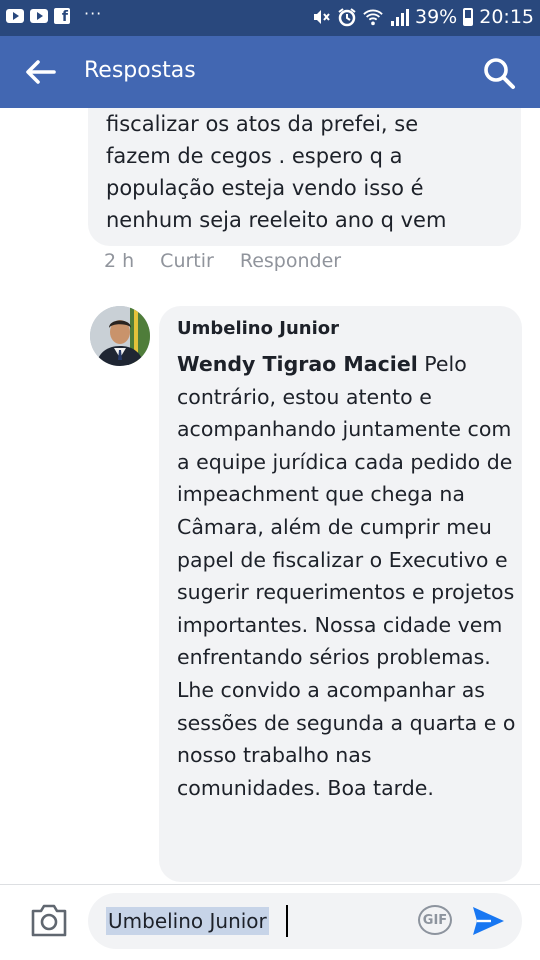 Image resolution: width=540 pixels, height=960 pixels. Describe the element at coordinates (347, 17) in the screenshot. I see `alarm-icon` at that location.